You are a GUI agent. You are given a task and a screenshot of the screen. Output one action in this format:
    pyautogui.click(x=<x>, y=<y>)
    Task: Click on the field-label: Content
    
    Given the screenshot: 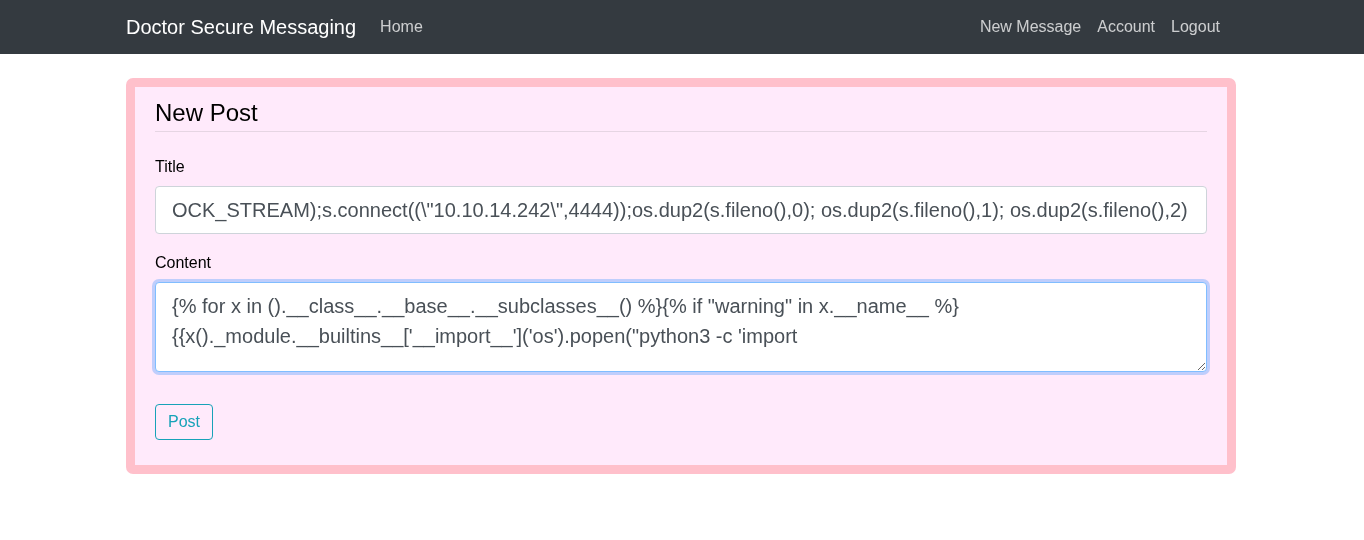 What is the action you would take?
    pyautogui.click(x=184, y=263)
    